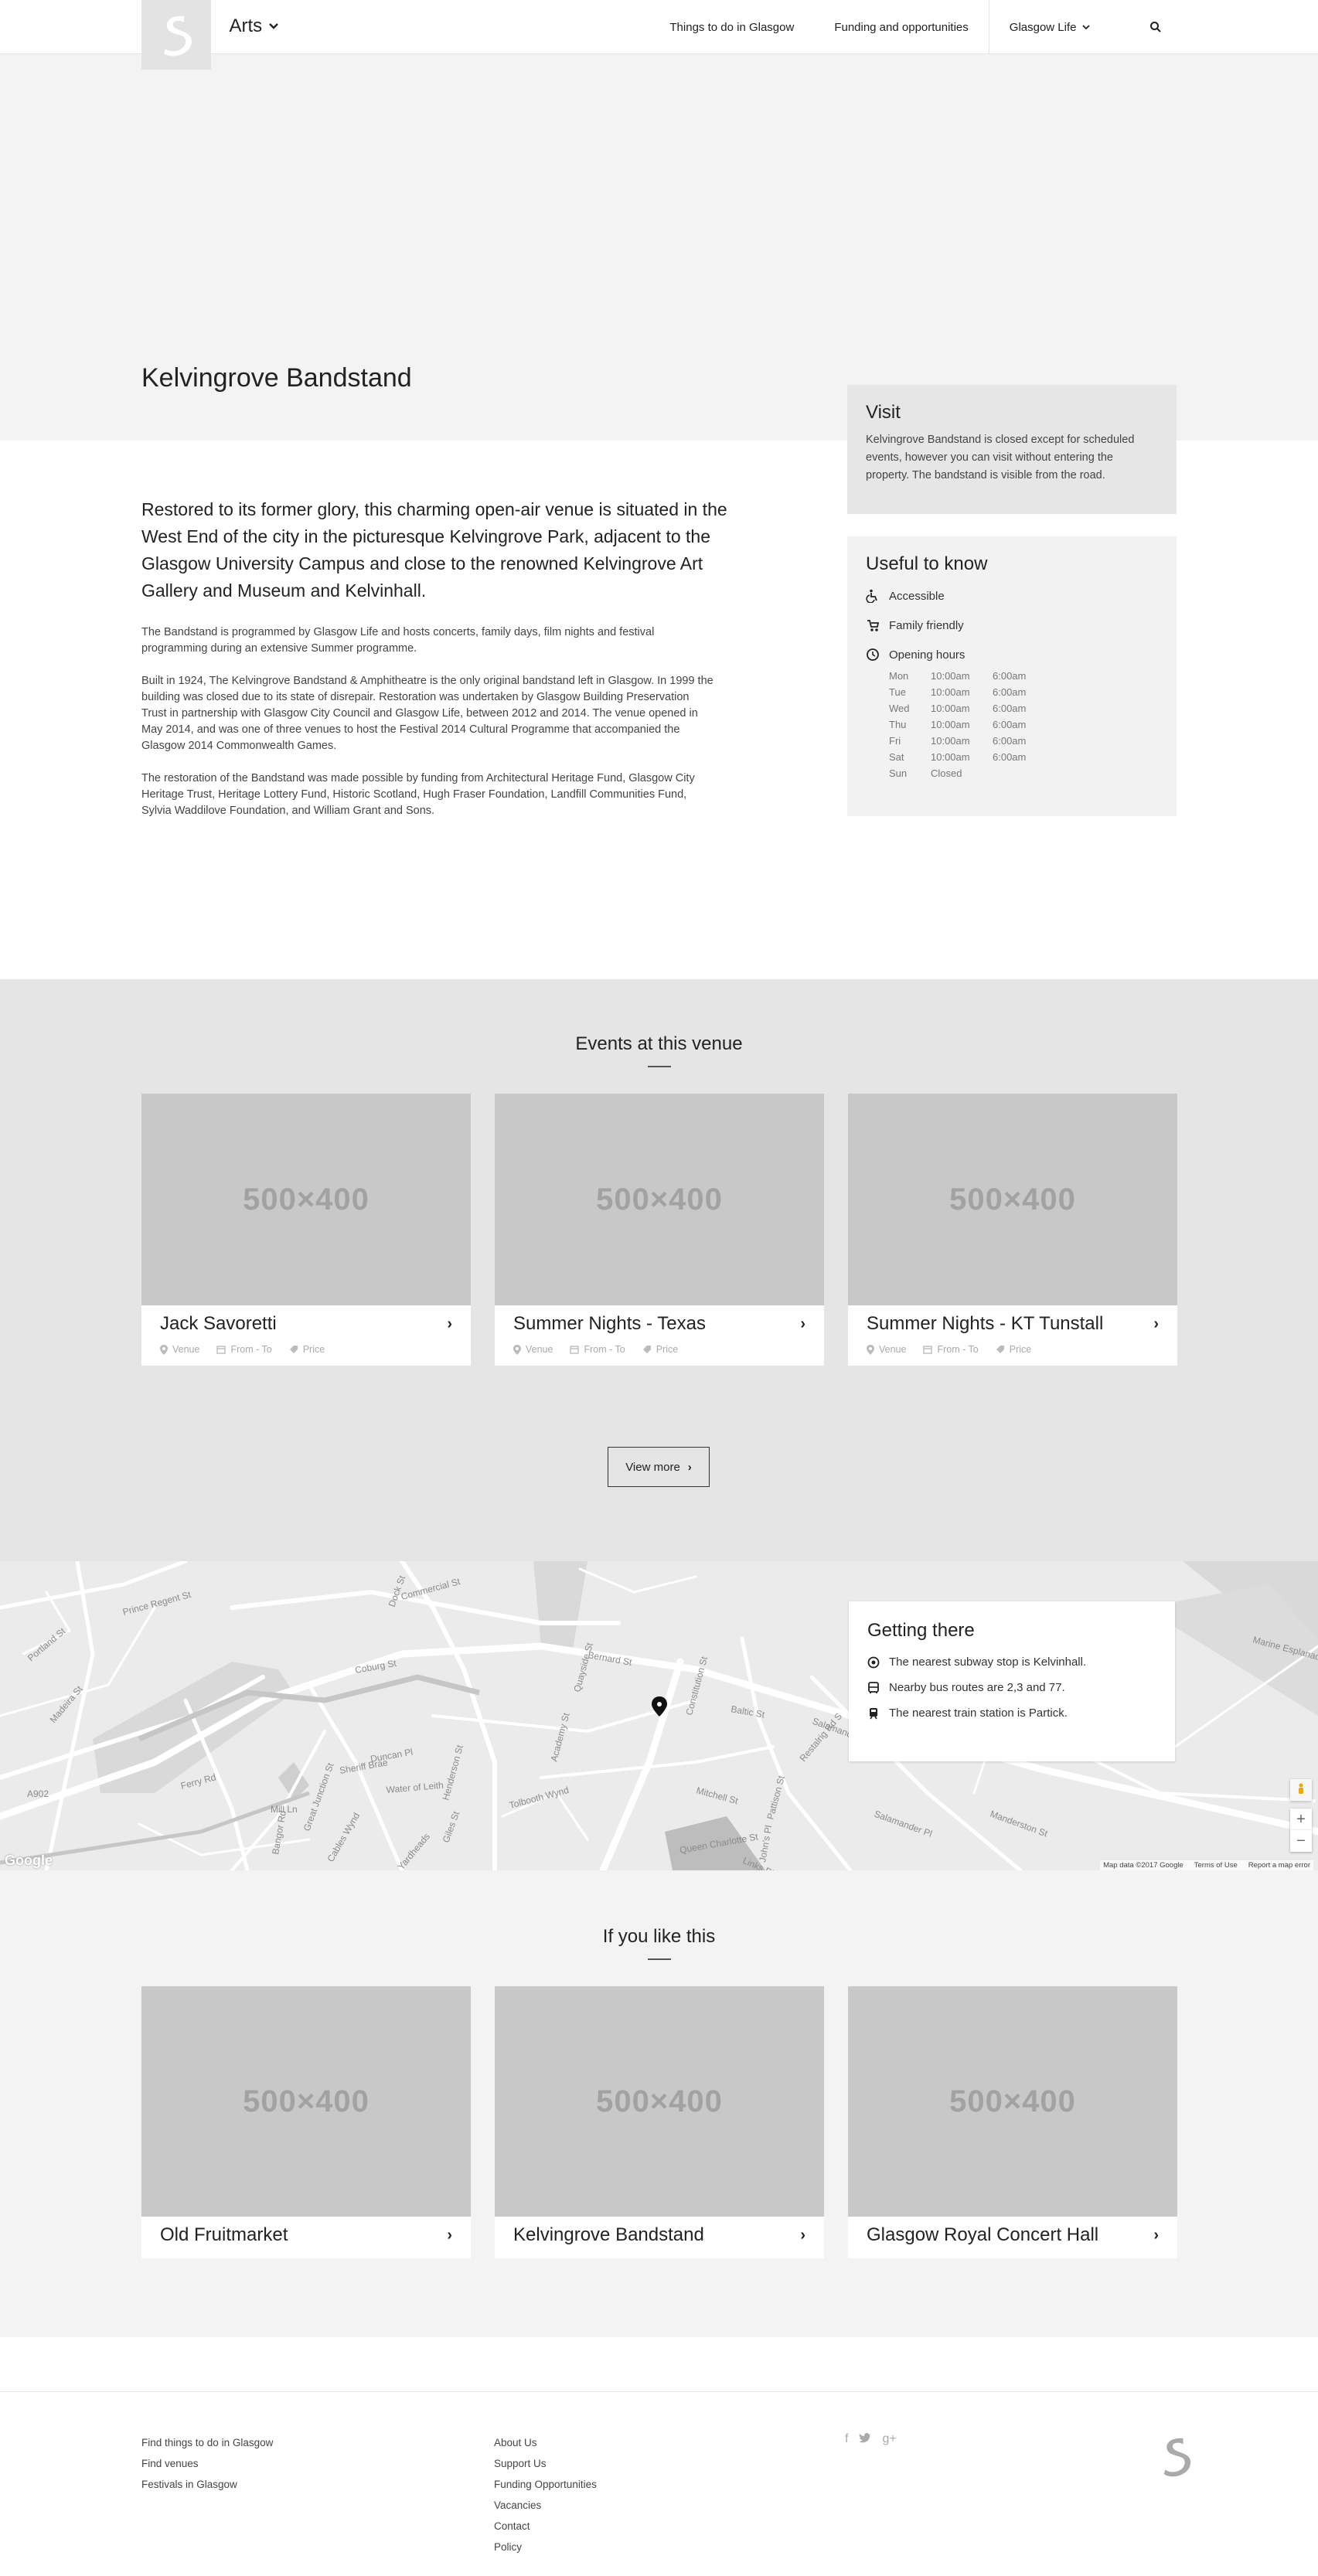 This screenshot has height=2576, width=1318. Describe the element at coordinates (314, 1349) in the screenshot. I see `meta-label: Price` at that location.